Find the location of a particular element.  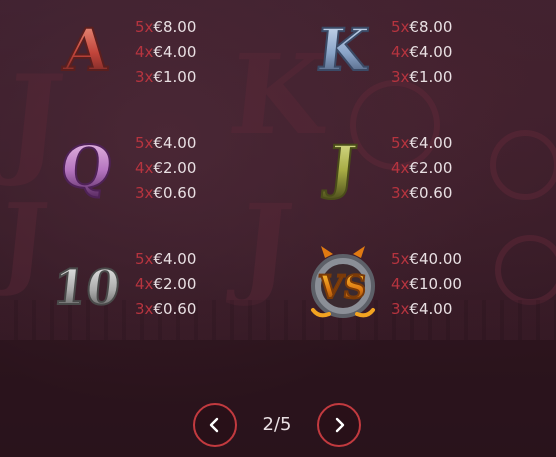

symbol-10-icon: 10 is located at coordinates (87, 284).